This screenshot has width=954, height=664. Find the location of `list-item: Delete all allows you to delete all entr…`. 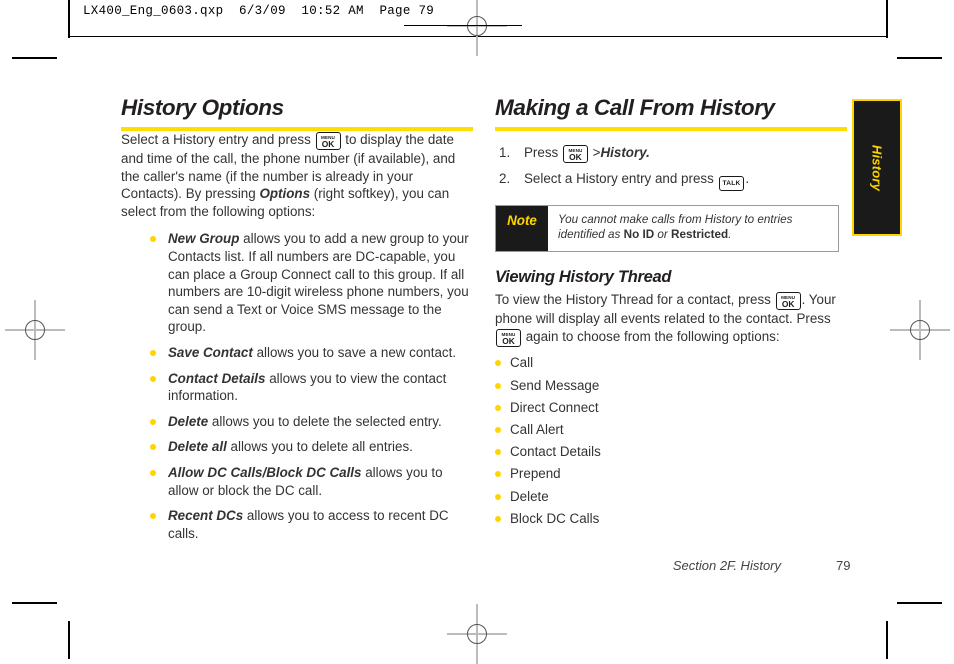

list-item: Delete all allows you to delete all entr… is located at coordinates (309, 447).